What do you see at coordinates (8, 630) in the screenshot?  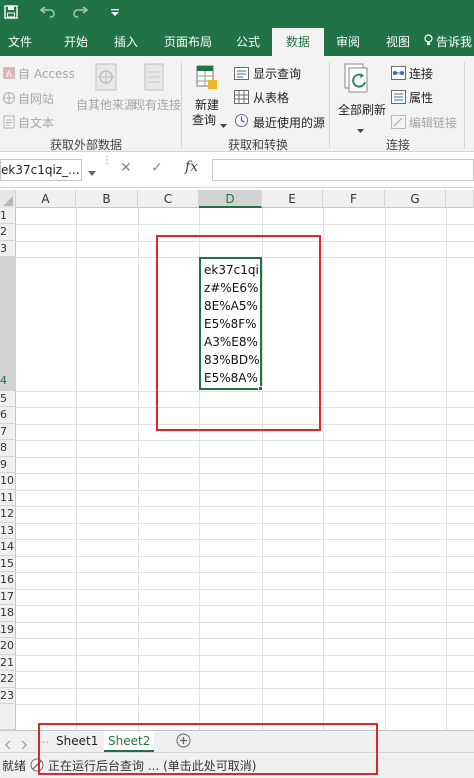 I see `row-header: 19` at bounding box center [8, 630].